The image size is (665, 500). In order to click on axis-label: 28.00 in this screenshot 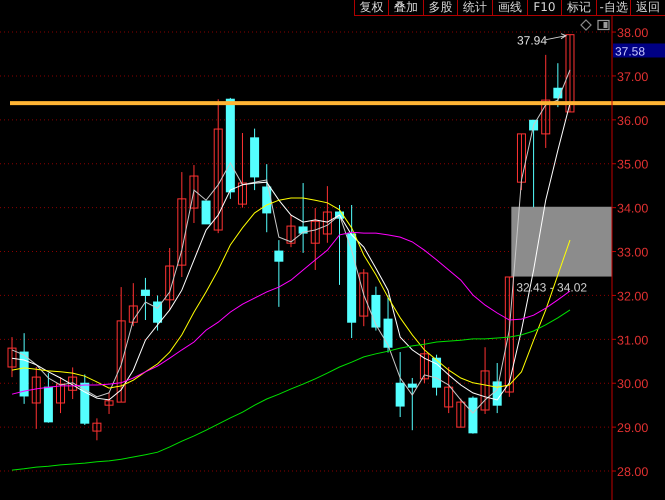, I will do `click(632, 472)`.